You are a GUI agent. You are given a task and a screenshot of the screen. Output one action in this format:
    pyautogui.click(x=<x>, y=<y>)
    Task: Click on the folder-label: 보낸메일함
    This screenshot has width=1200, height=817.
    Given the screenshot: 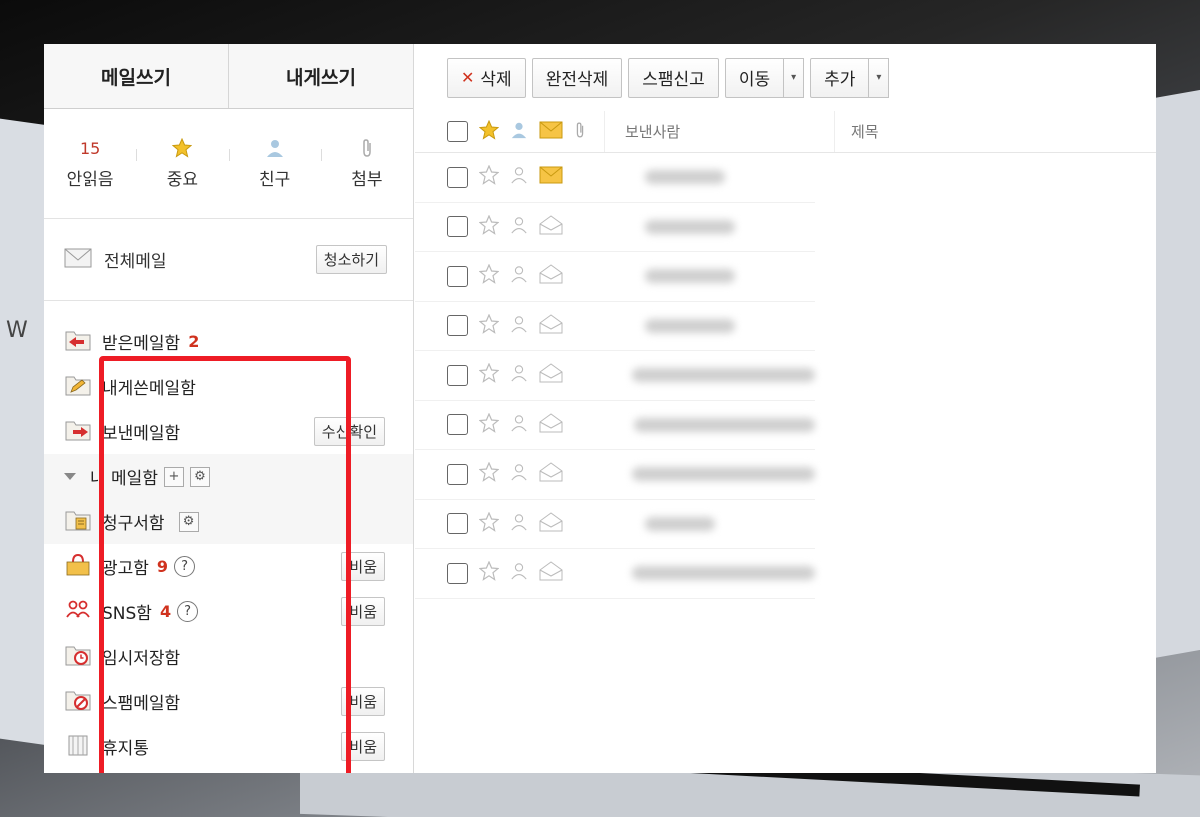 What is the action you would take?
    pyautogui.click(x=141, y=434)
    